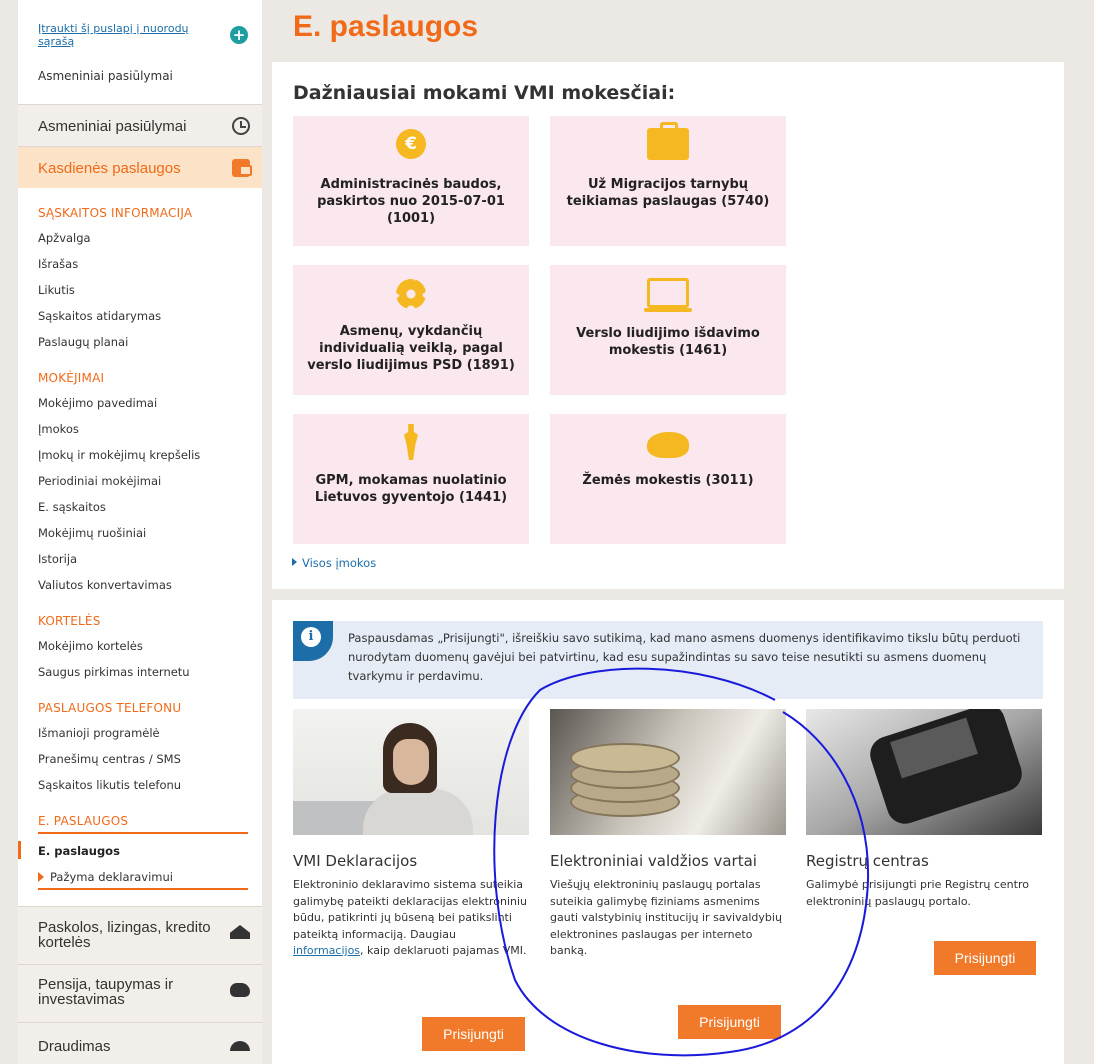  What do you see at coordinates (140, 559) in the screenshot?
I see `sidebar-item-history: Istorija` at bounding box center [140, 559].